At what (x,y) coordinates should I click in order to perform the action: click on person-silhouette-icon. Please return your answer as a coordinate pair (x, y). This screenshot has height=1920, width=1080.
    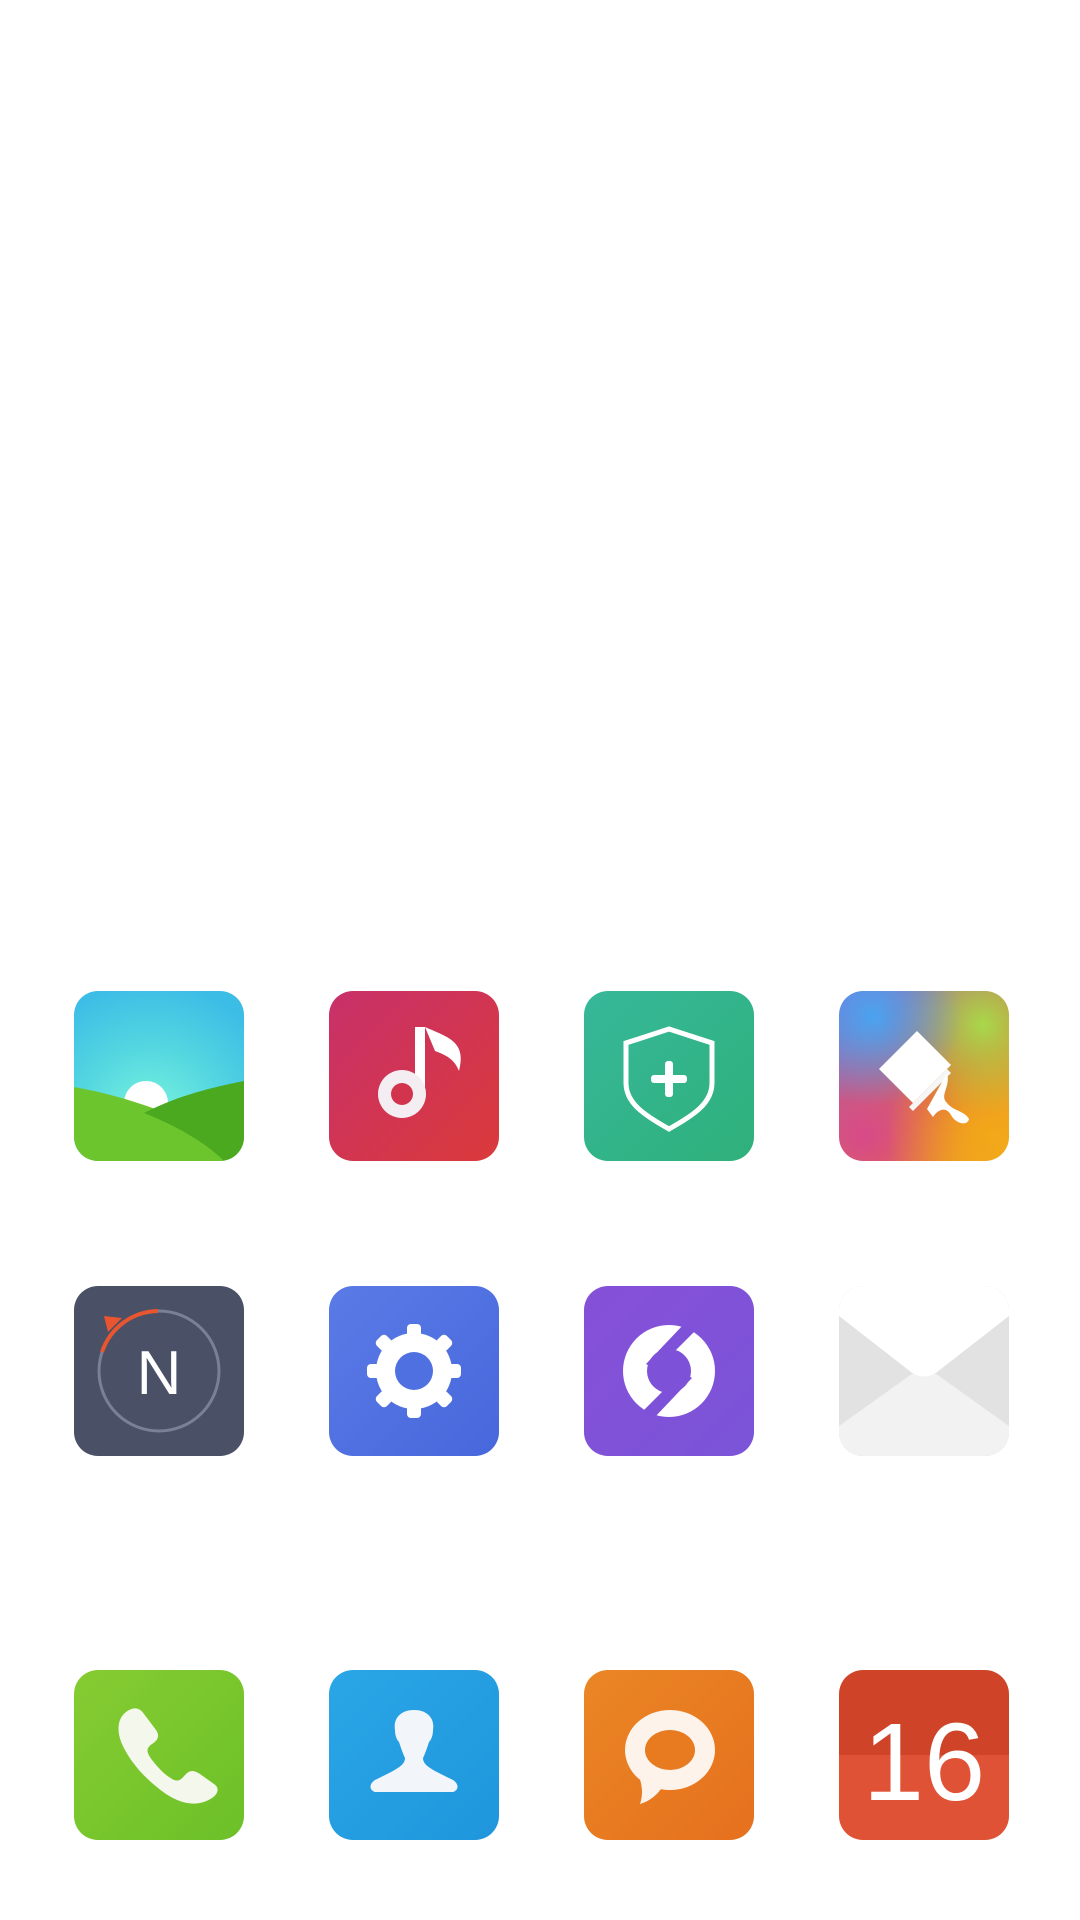
    Looking at the image, I should click on (414, 1751).